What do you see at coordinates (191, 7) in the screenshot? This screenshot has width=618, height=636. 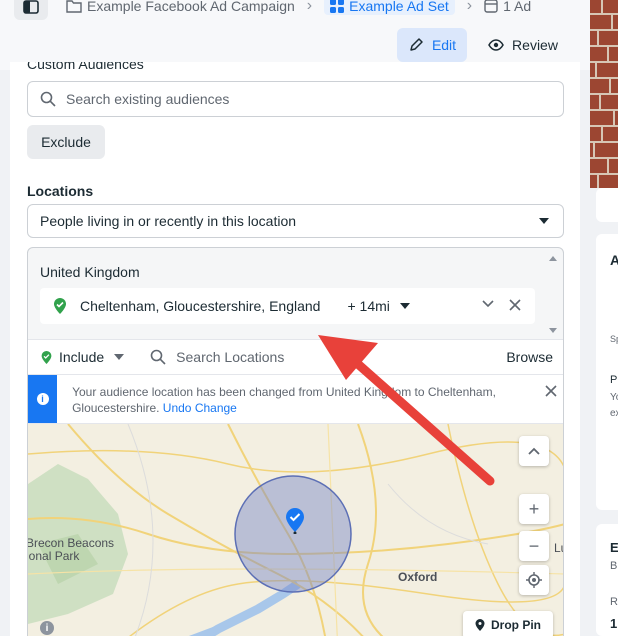 I see `breadcrumb-campaign-label: Example Facebook Ad Campaign` at bounding box center [191, 7].